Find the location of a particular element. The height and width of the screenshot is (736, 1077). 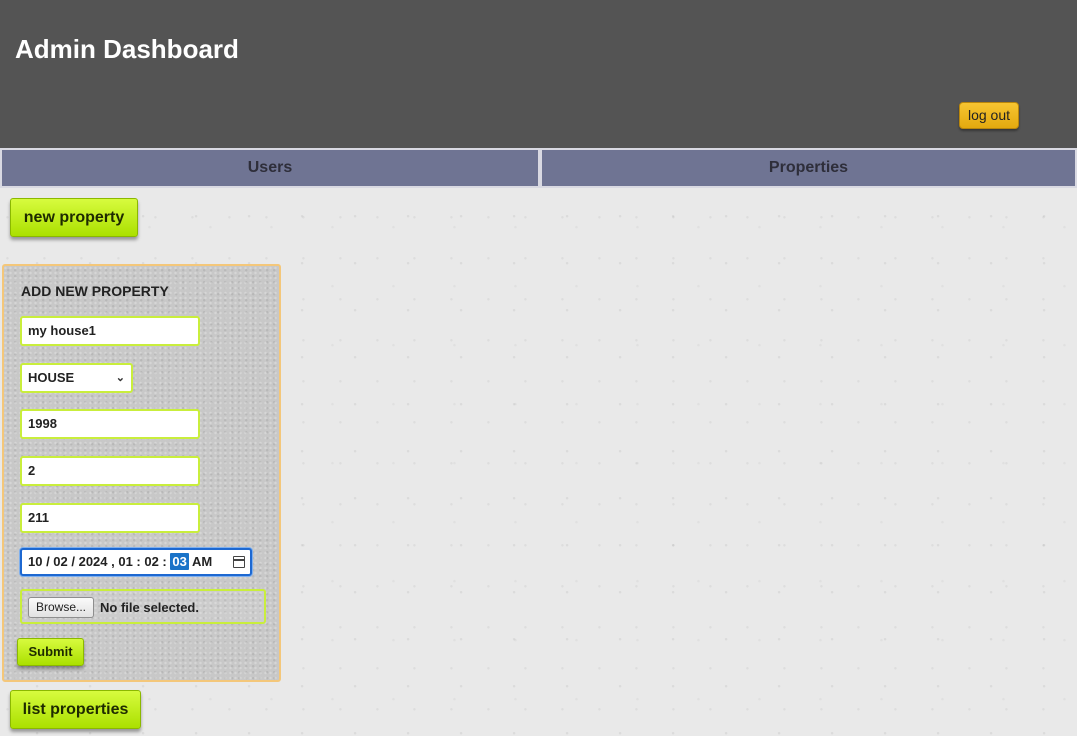

new-property-button: new property is located at coordinates (74, 217).